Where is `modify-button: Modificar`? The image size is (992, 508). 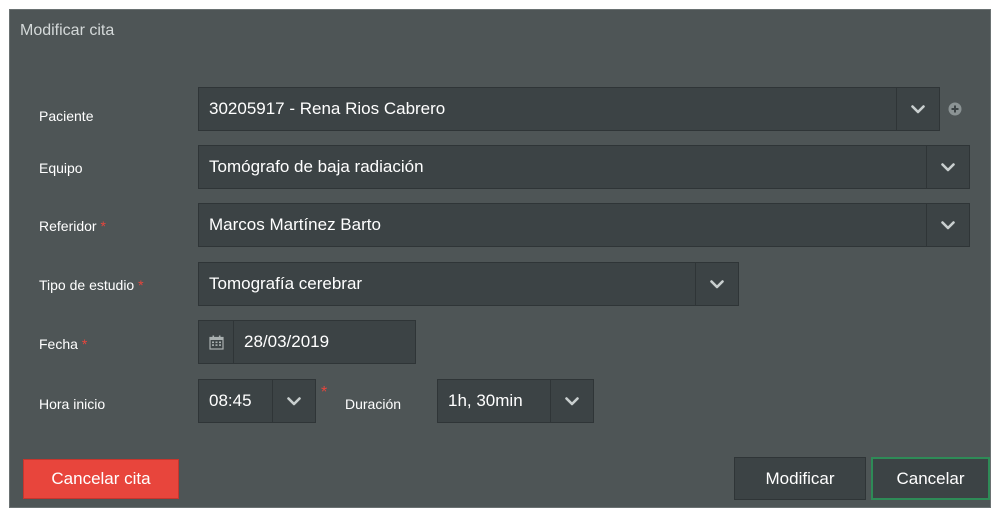
modify-button: Modificar is located at coordinates (800, 478).